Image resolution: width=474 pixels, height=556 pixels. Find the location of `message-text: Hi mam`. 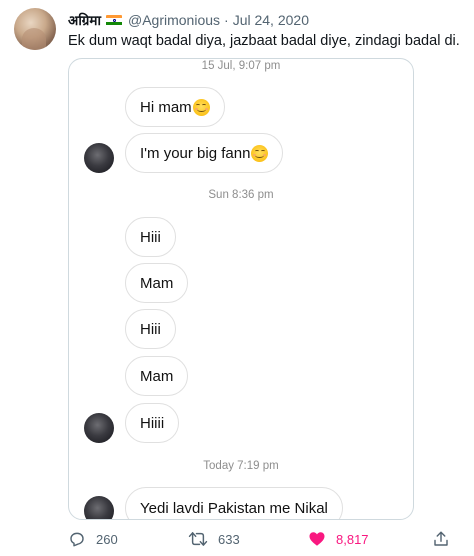

message-text: Hi mam is located at coordinates (166, 107).